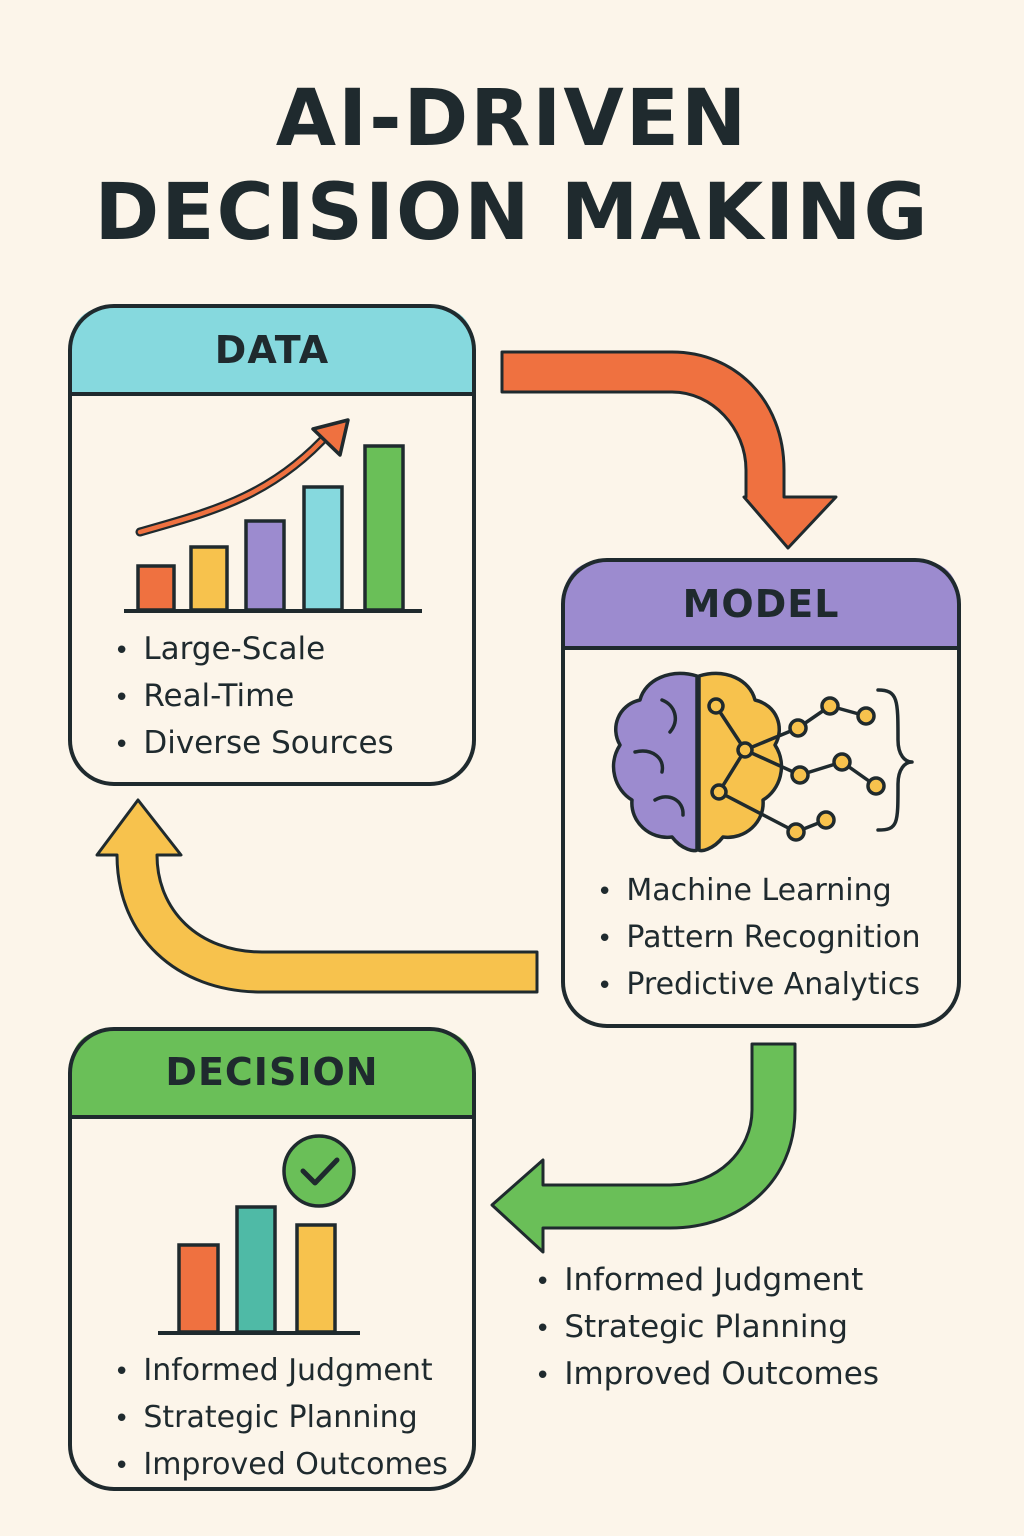 The width and height of the screenshot is (1024, 1536). I want to click on arrow-model-to-data, so click(317, 896).